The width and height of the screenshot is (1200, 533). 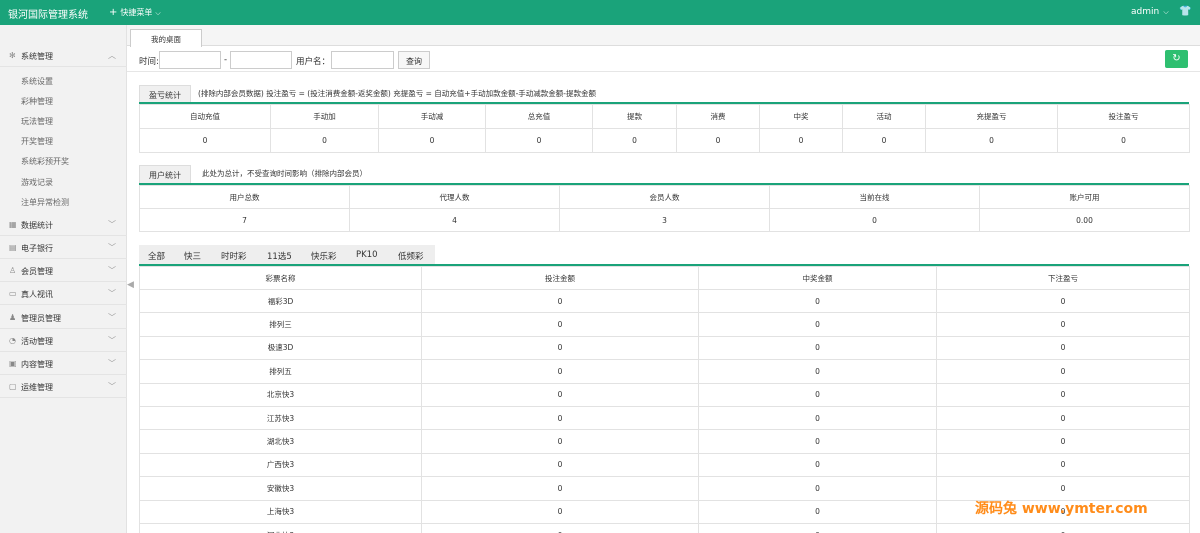 What do you see at coordinates (149, 62) in the screenshot?
I see `time-label: 时间:` at bounding box center [149, 62].